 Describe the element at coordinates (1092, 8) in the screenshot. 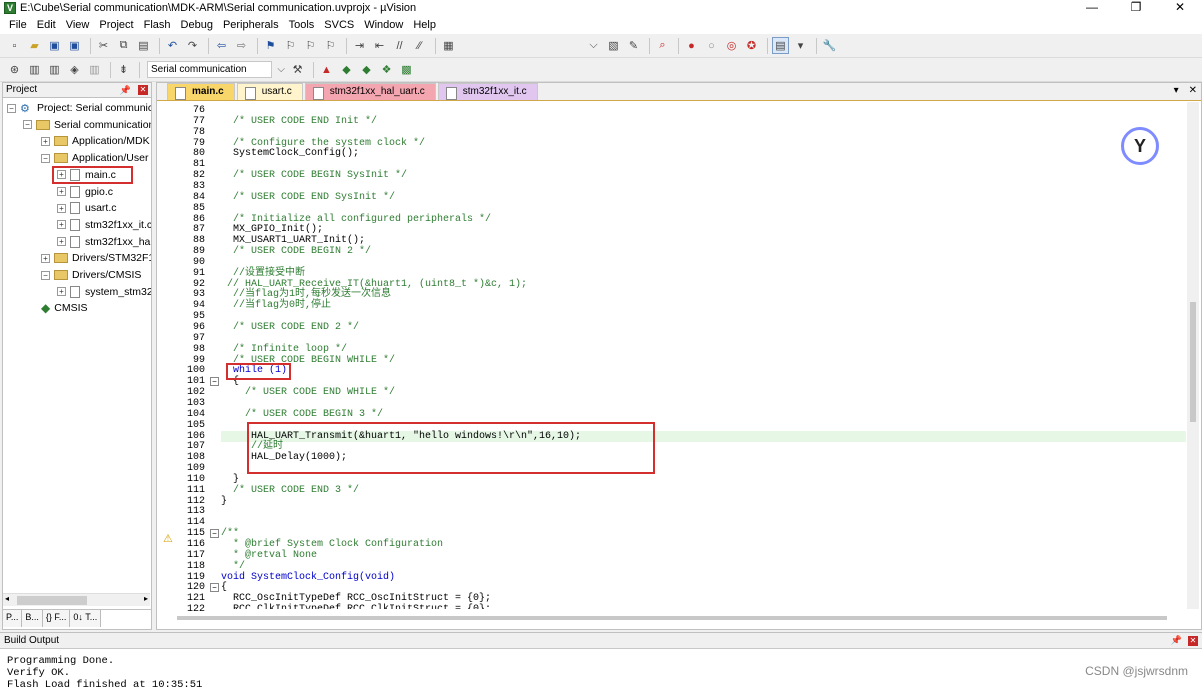

I see `minimize-button: —` at that location.